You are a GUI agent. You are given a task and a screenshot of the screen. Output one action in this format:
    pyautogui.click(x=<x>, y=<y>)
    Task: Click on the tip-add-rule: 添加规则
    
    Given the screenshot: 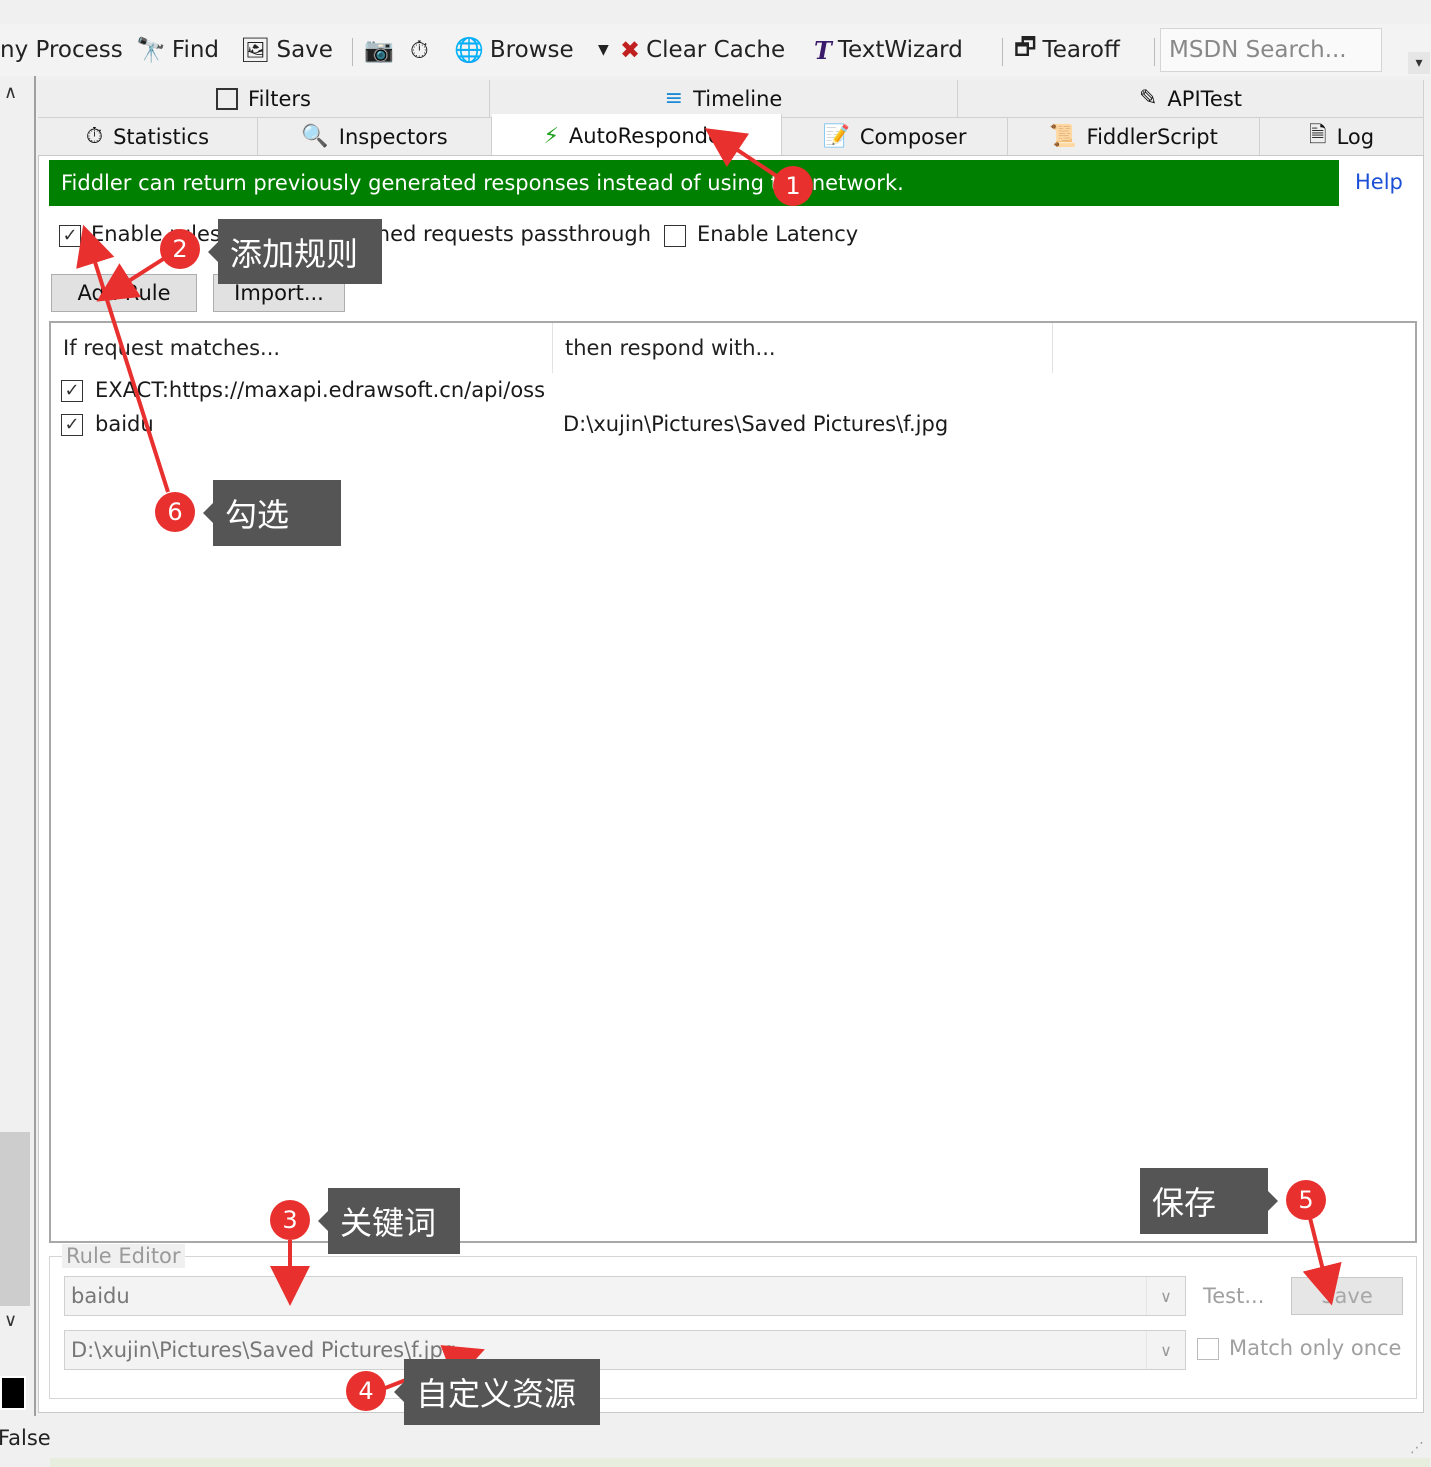 What is the action you would take?
    pyautogui.click(x=295, y=251)
    